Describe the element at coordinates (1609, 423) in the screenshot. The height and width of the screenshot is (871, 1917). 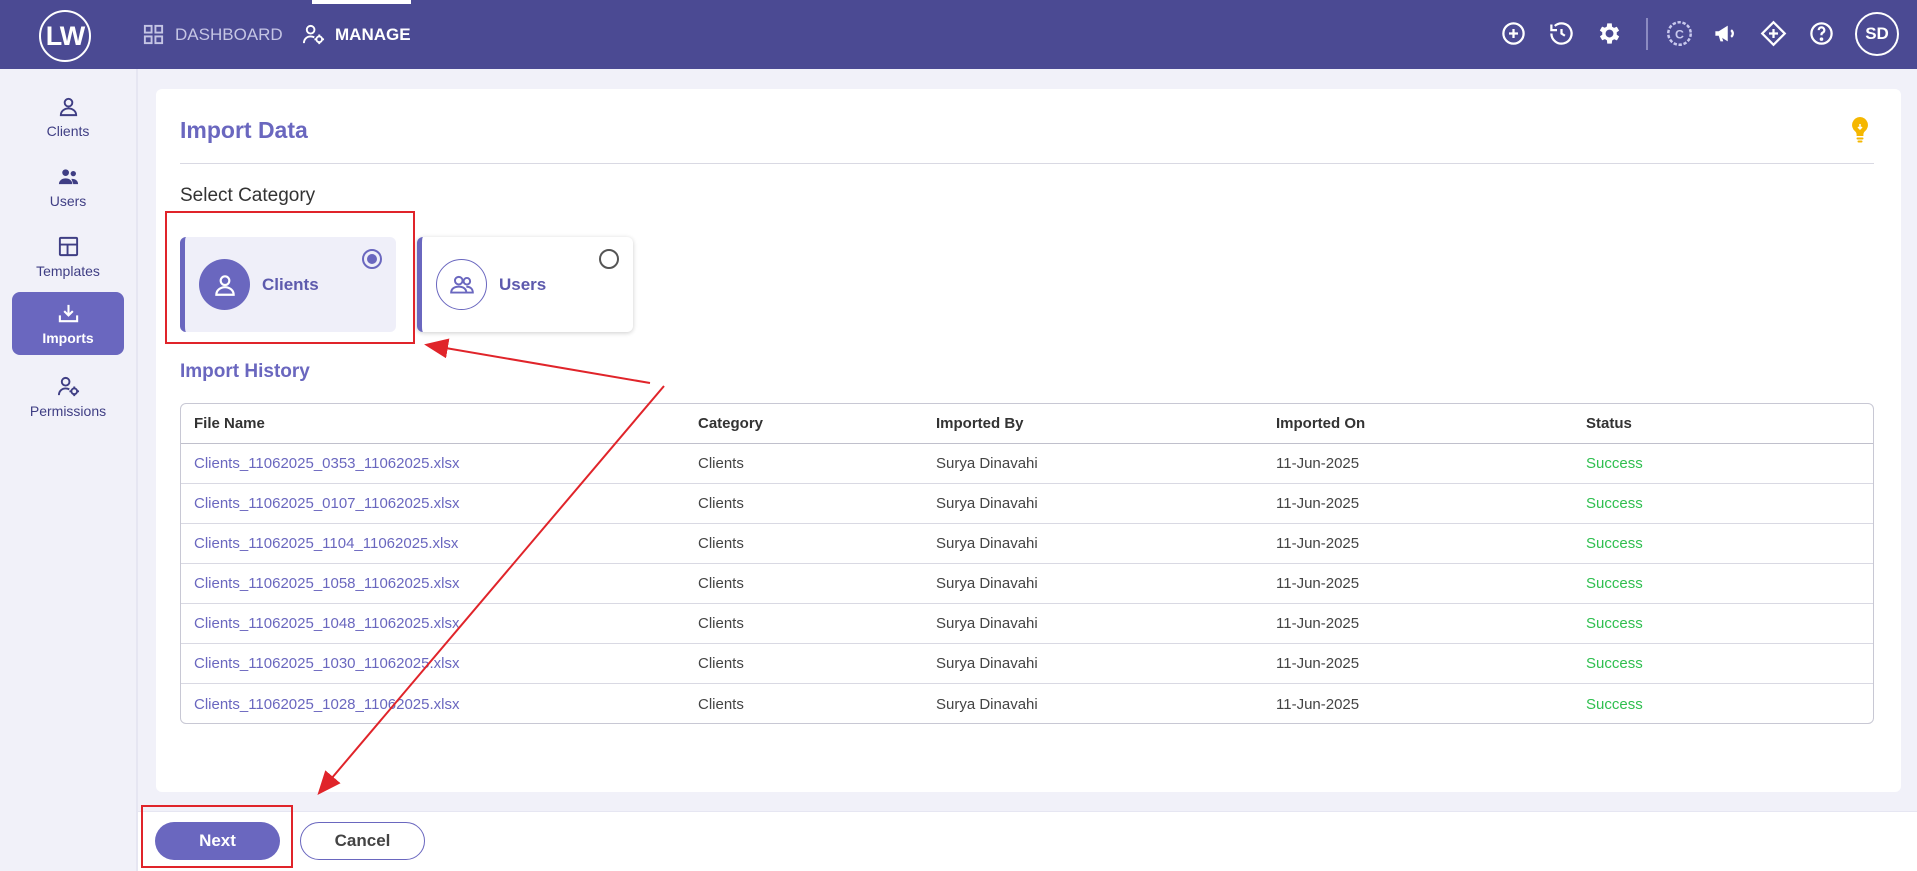
I see `column-header: Status` at that location.